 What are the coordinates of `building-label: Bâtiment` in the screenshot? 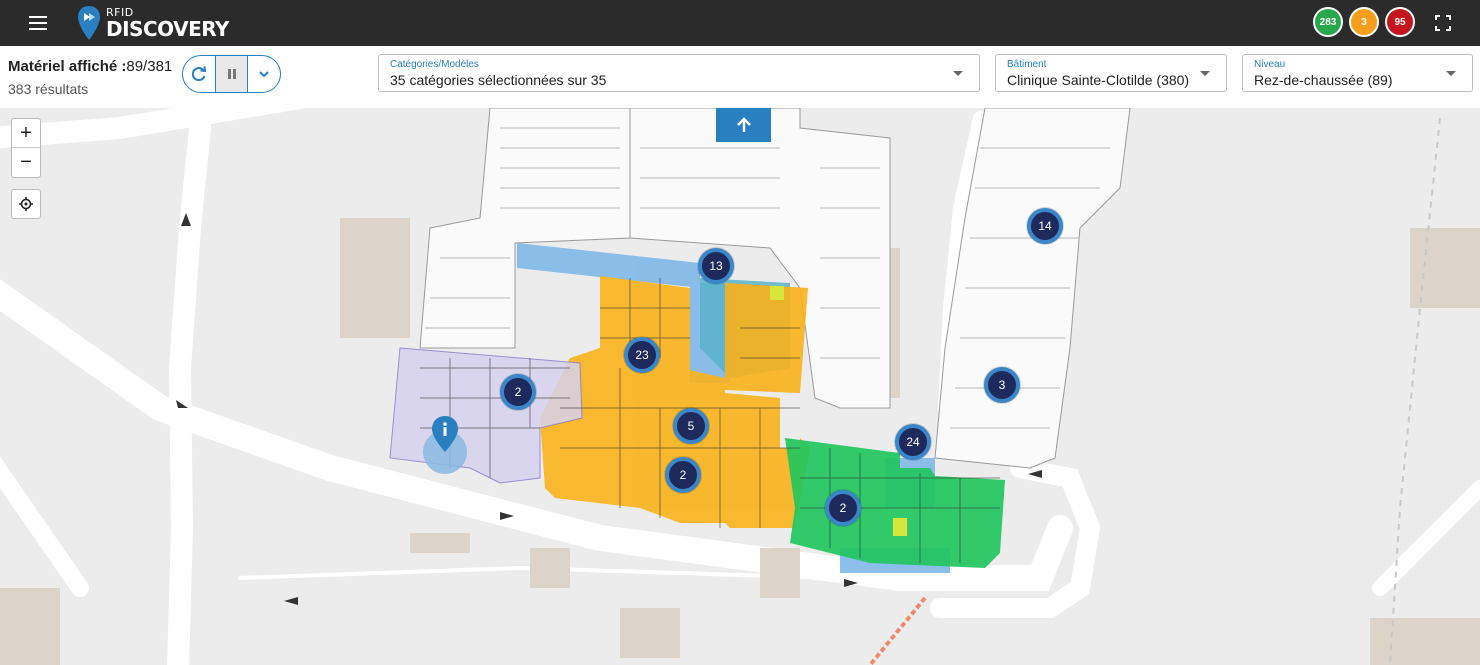 It's located at (1027, 64).